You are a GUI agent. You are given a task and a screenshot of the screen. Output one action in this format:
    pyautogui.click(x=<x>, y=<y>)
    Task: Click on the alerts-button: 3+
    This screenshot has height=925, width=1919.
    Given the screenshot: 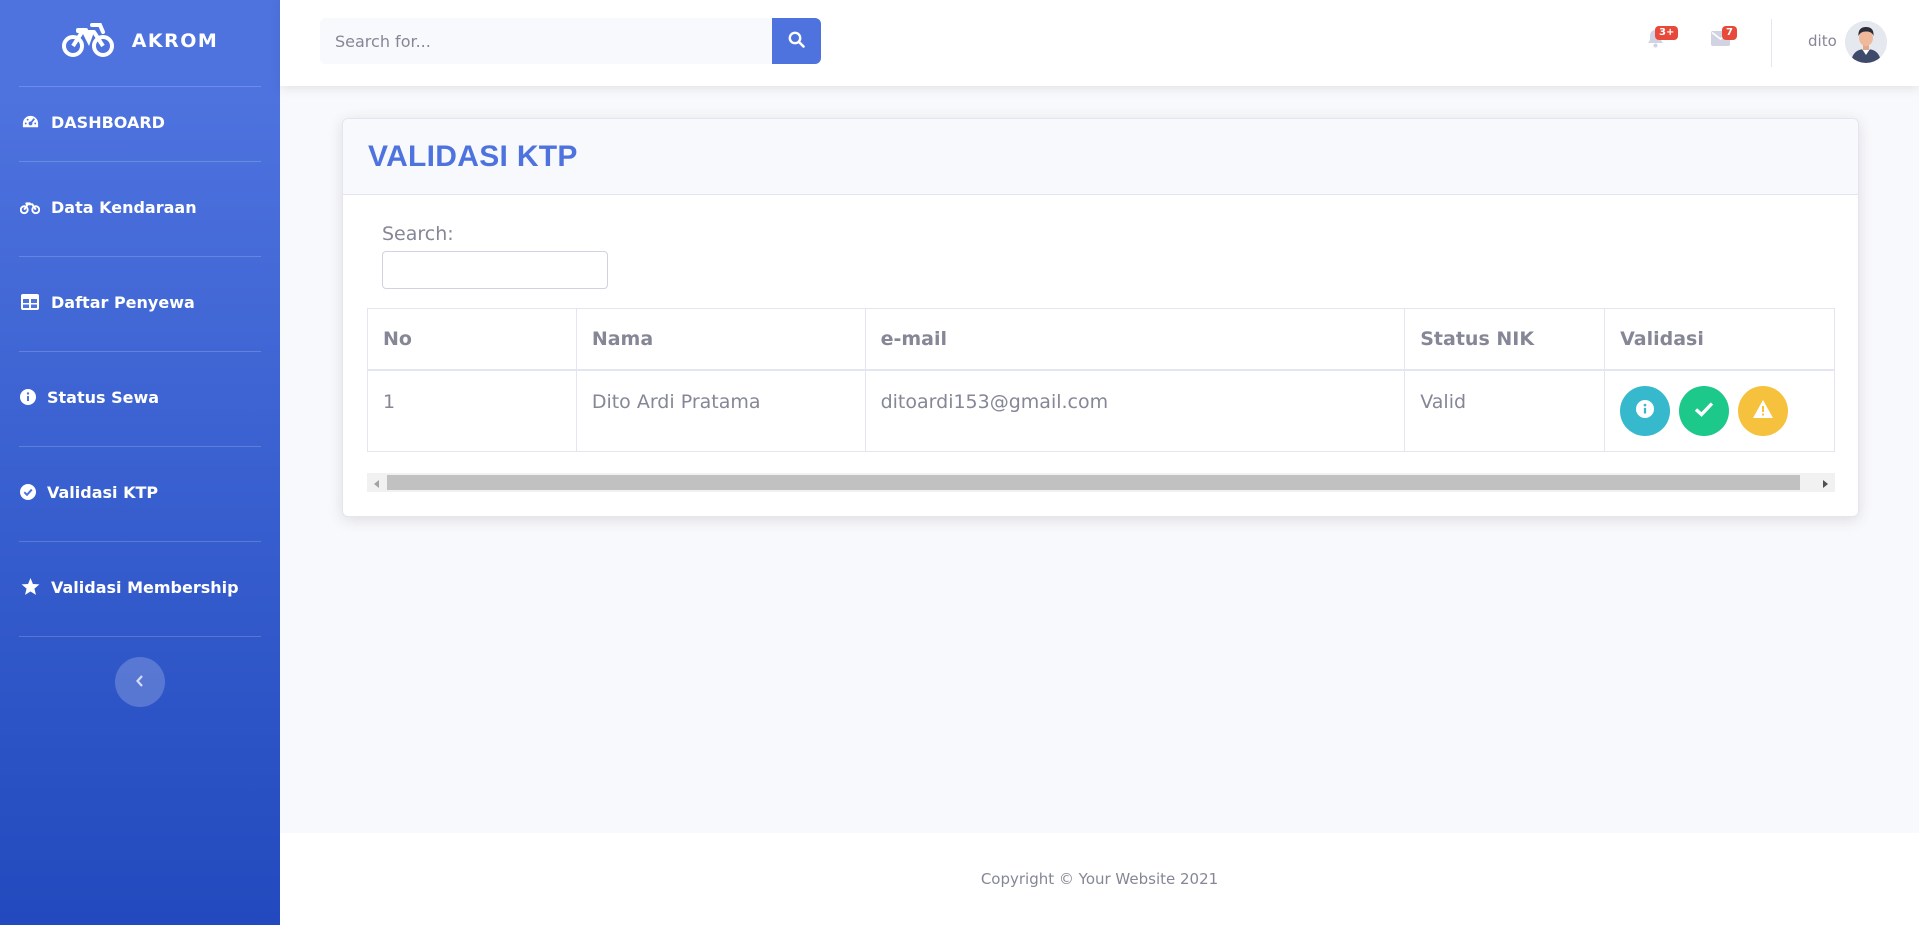 What is the action you would take?
    pyautogui.click(x=1661, y=39)
    